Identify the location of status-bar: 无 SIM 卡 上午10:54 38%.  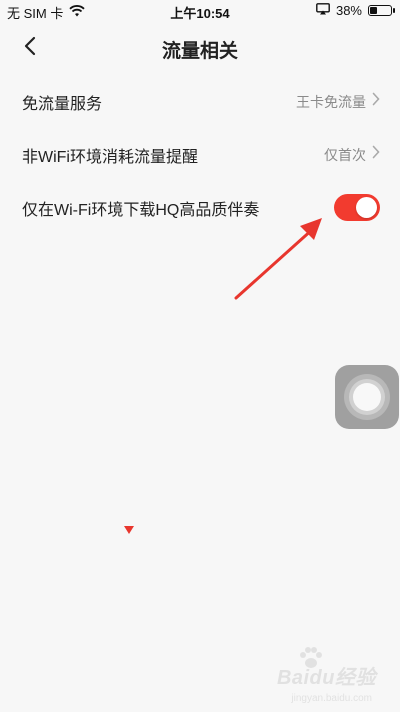
(200, 11).